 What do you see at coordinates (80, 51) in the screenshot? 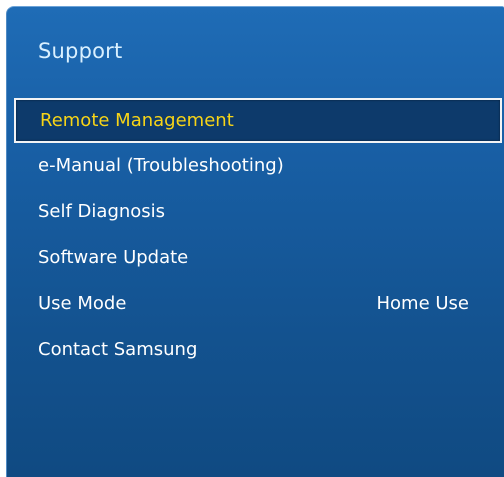
I see `menu-title: Support` at bounding box center [80, 51].